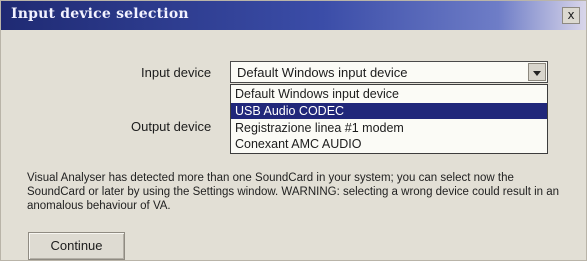 The image size is (587, 261). I want to click on window-title: Input device selection, so click(100, 14).